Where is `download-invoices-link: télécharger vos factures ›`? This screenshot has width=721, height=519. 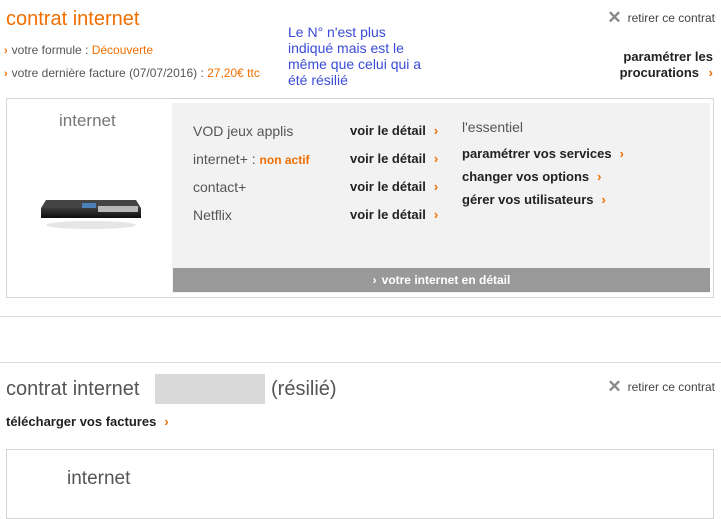 download-invoices-link: télécharger vos factures › is located at coordinates (87, 421).